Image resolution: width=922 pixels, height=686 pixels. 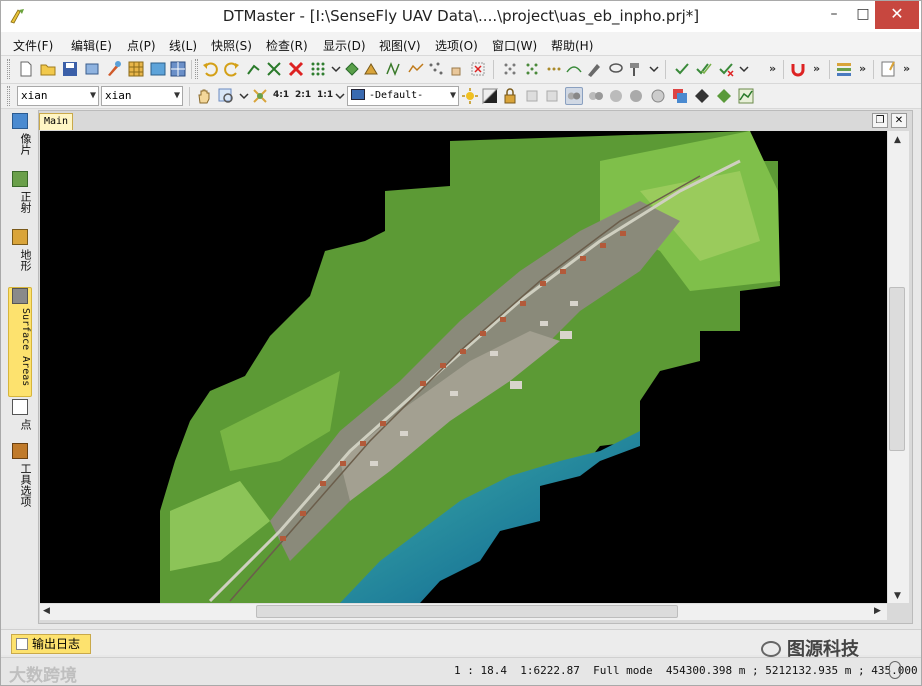 What do you see at coordinates (594, 69) in the screenshot?
I see `pen-tool-icon` at bounding box center [594, 69].